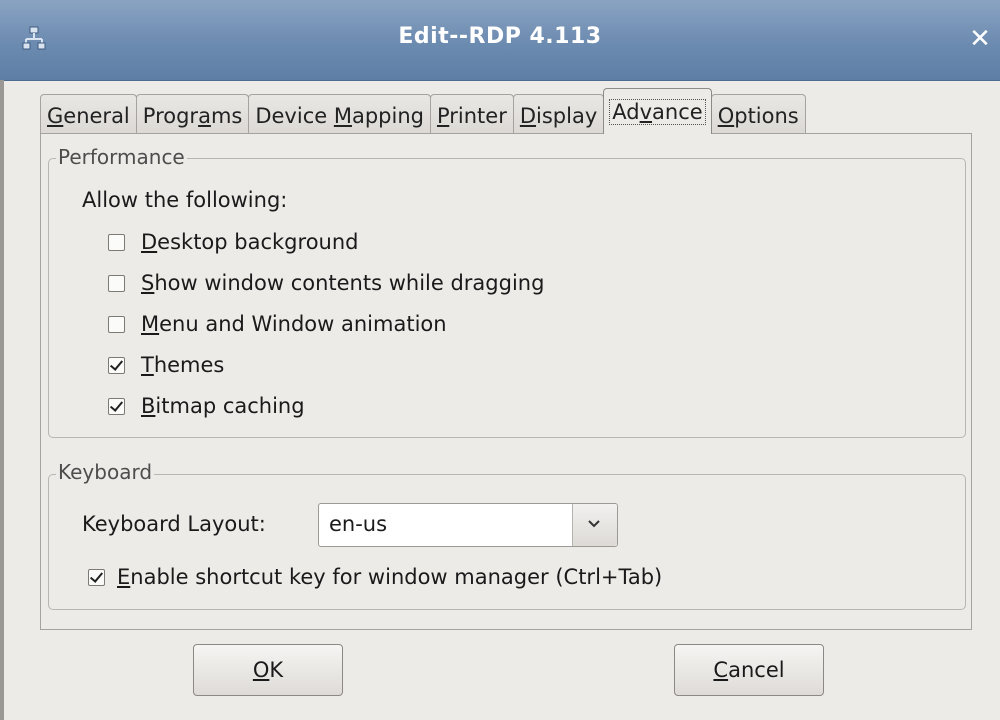  Describe the element at coordinates (88, 114) in the screenshot. I see `tab-general: General` at that location.